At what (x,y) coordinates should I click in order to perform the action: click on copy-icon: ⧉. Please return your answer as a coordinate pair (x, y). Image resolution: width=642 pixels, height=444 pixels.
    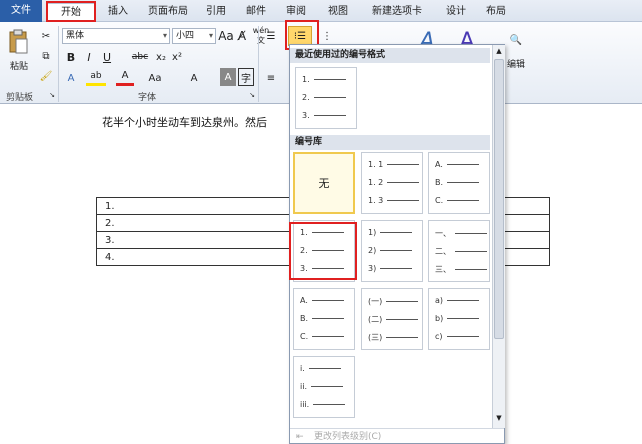
    Looking at the image, I should click on (46, 56).